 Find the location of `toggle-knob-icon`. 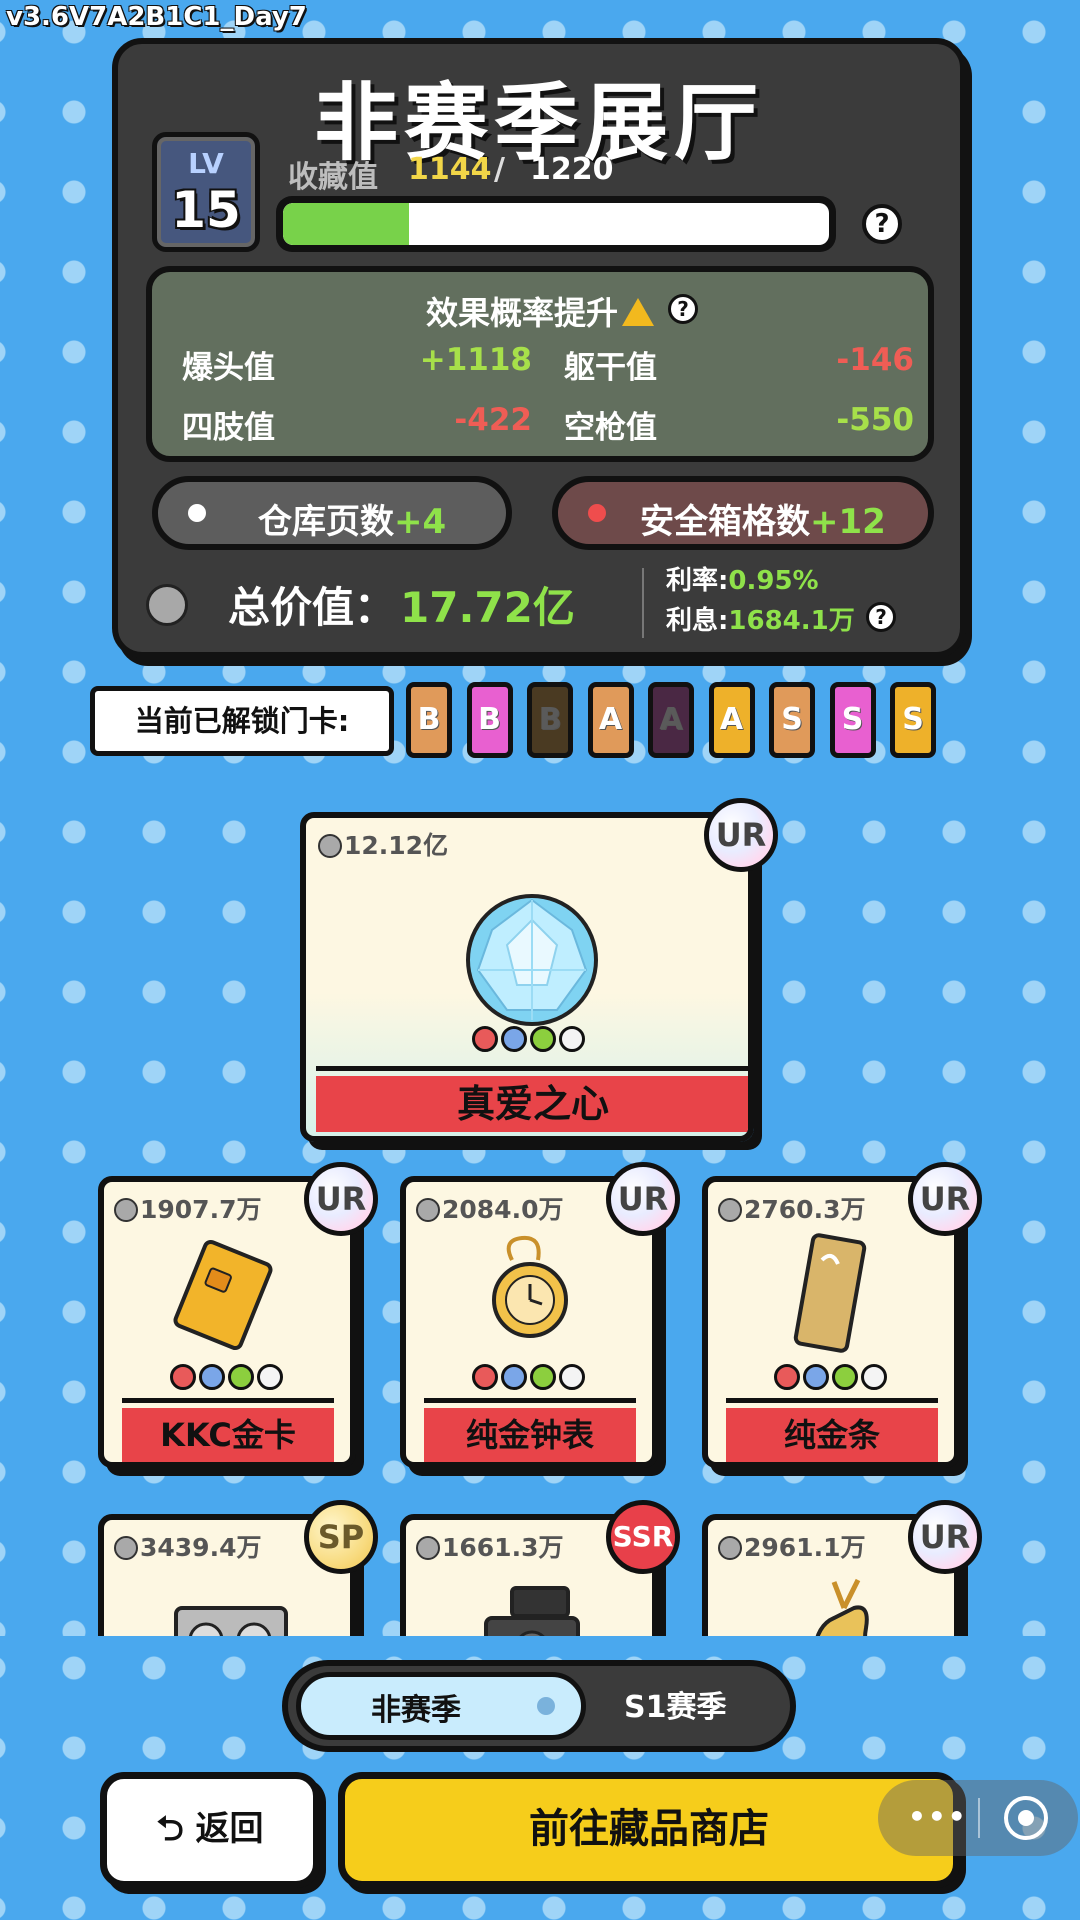

toggle-knob-icon is located at coordinates (546, 1706).